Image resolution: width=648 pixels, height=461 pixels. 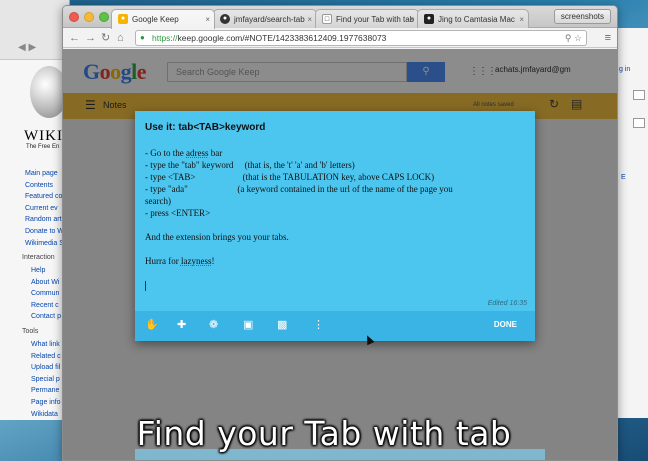 I want to click on wikipedia-wordmark: WIKI, so click(x=43, y=136).